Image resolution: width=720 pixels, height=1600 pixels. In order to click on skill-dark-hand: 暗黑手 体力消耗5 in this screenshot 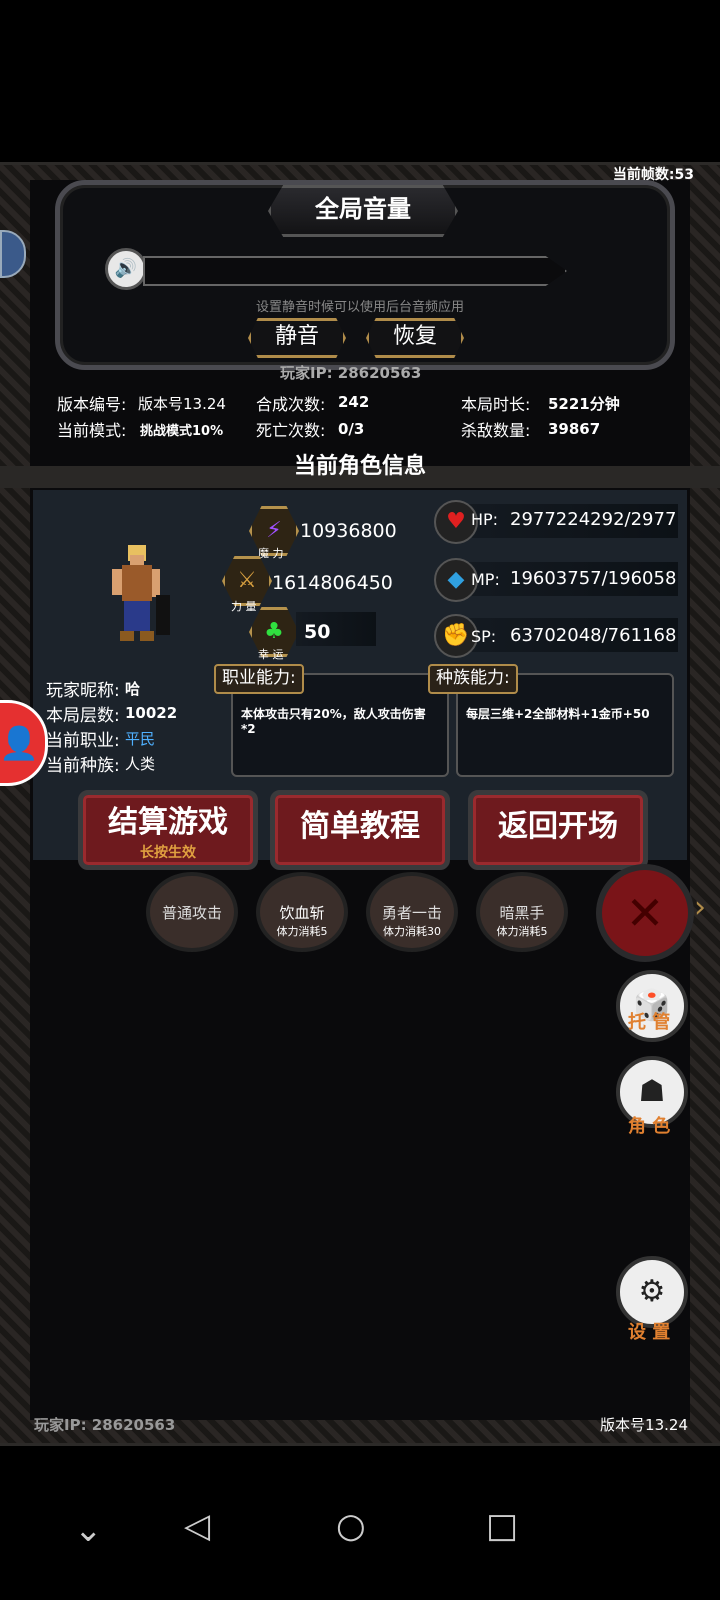, I will do `click(522, 912)`.